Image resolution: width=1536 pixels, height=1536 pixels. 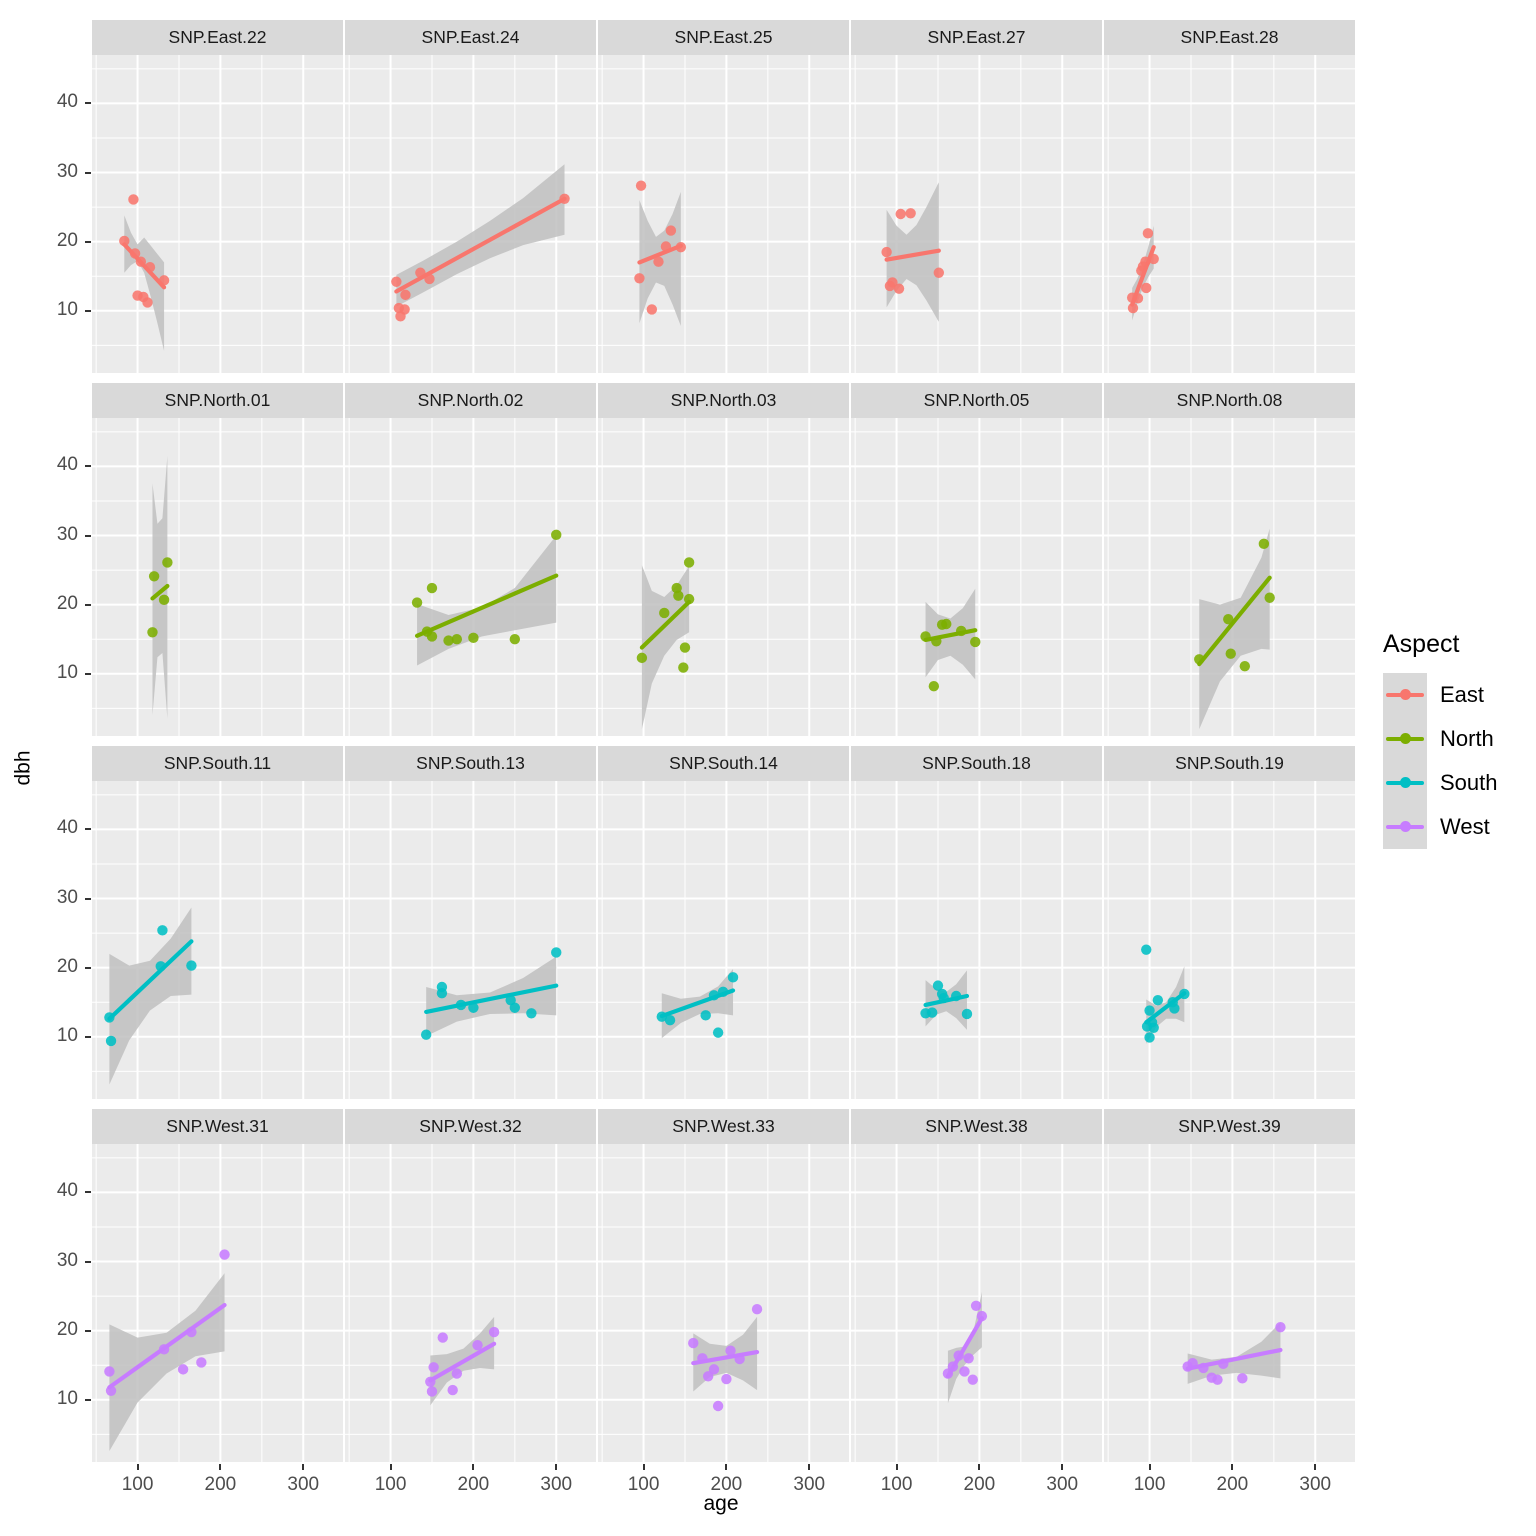 What do you see at coordinates (1405, 738) in the screenshot?
I see `legend-dot` at bounding box center [1405, 738].